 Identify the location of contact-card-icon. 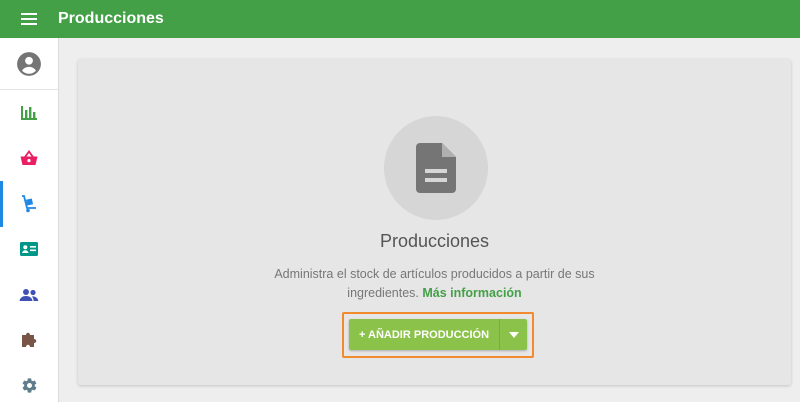
(29, 249).